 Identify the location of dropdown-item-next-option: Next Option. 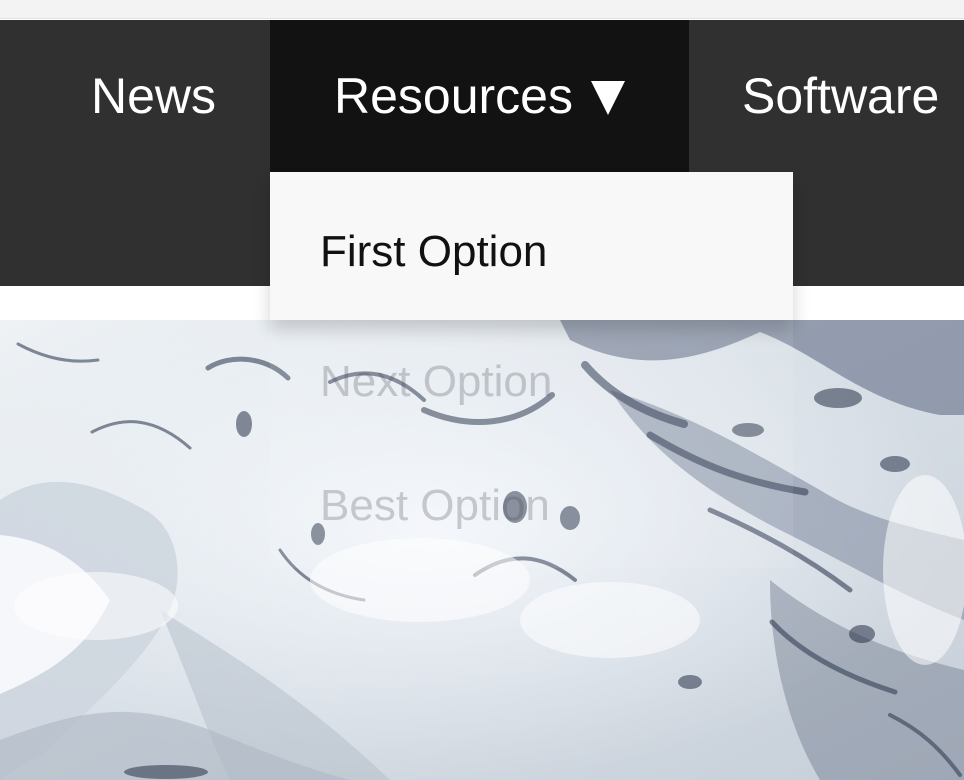
(531, 382).